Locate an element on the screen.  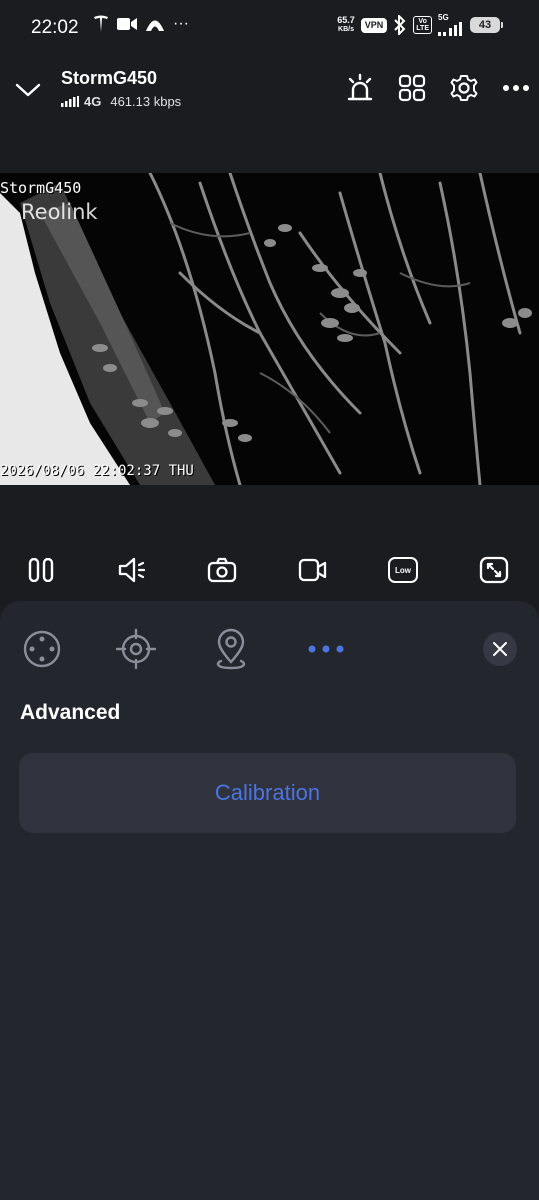
net-speed-value: 65.7 is located at coordinates (346, 20).